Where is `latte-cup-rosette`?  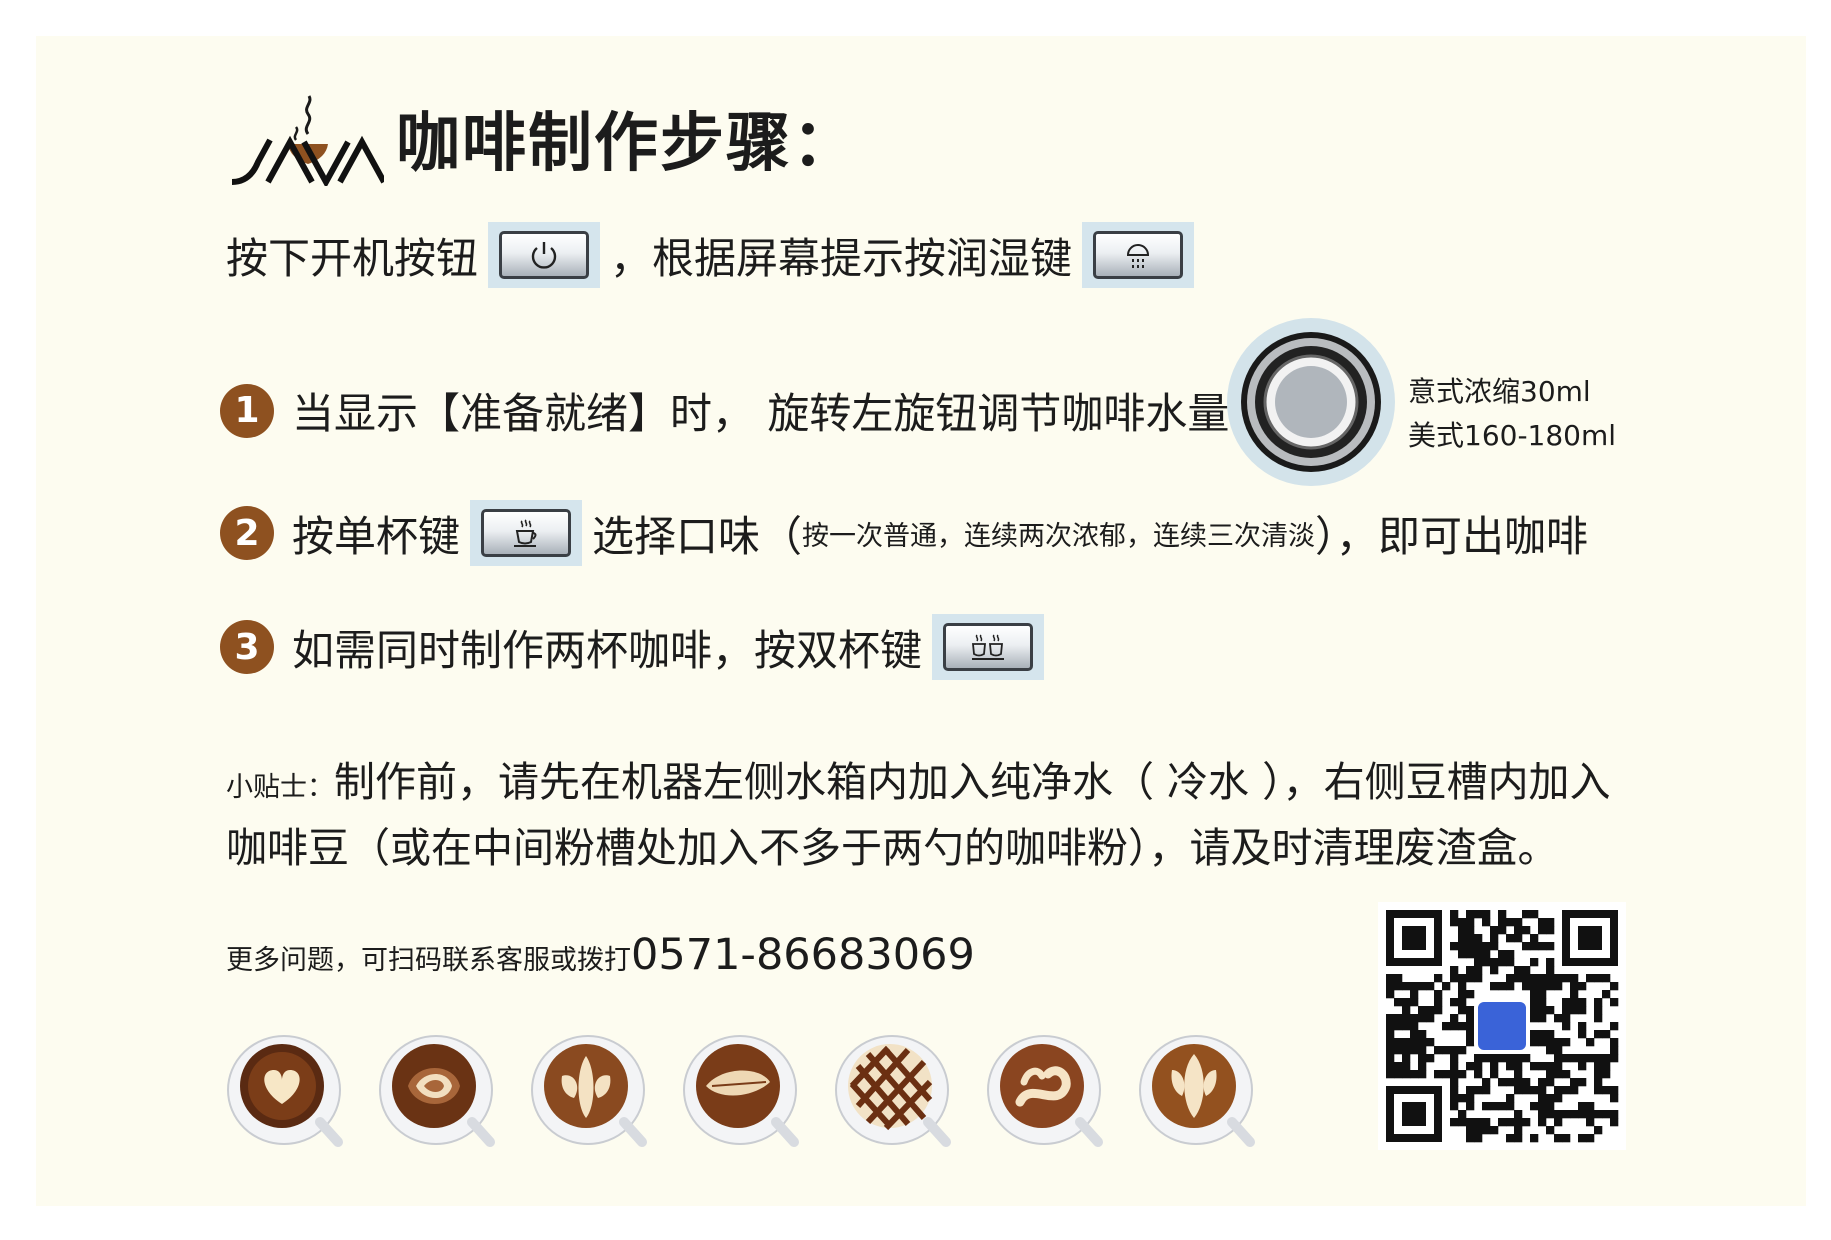
latte-cup-rosette is located at coordinates (437, 1091).